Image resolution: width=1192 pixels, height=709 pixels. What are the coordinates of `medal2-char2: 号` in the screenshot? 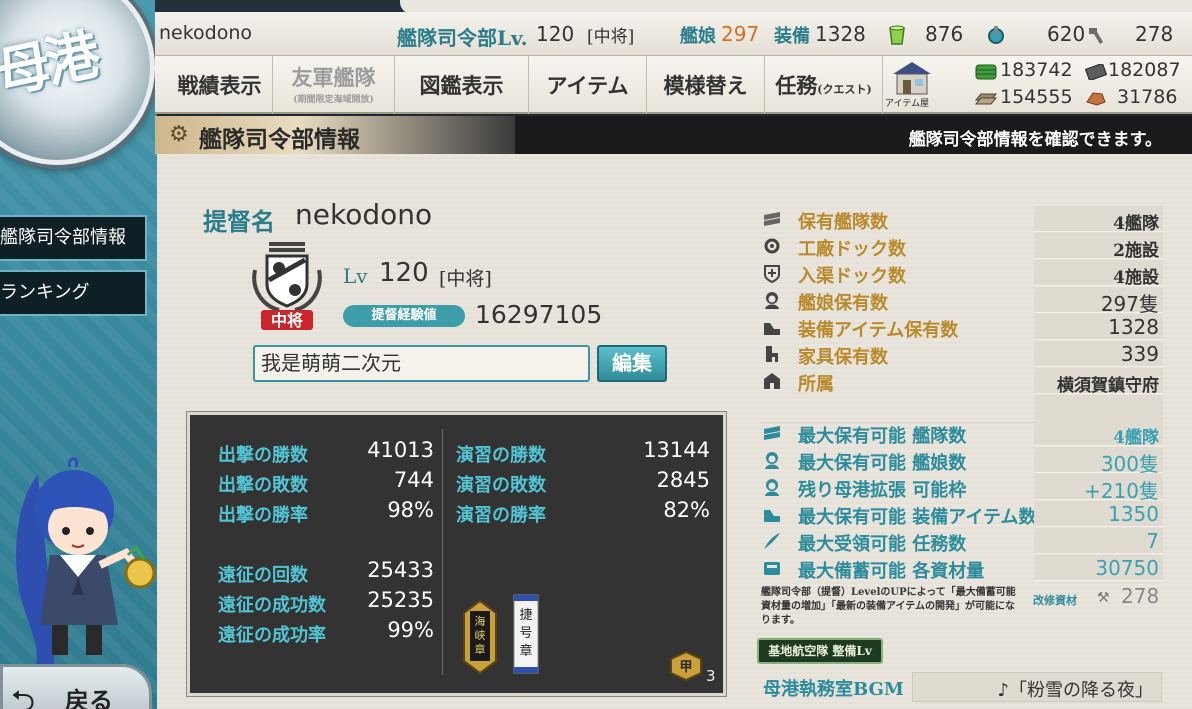 It's located at (525, 633).